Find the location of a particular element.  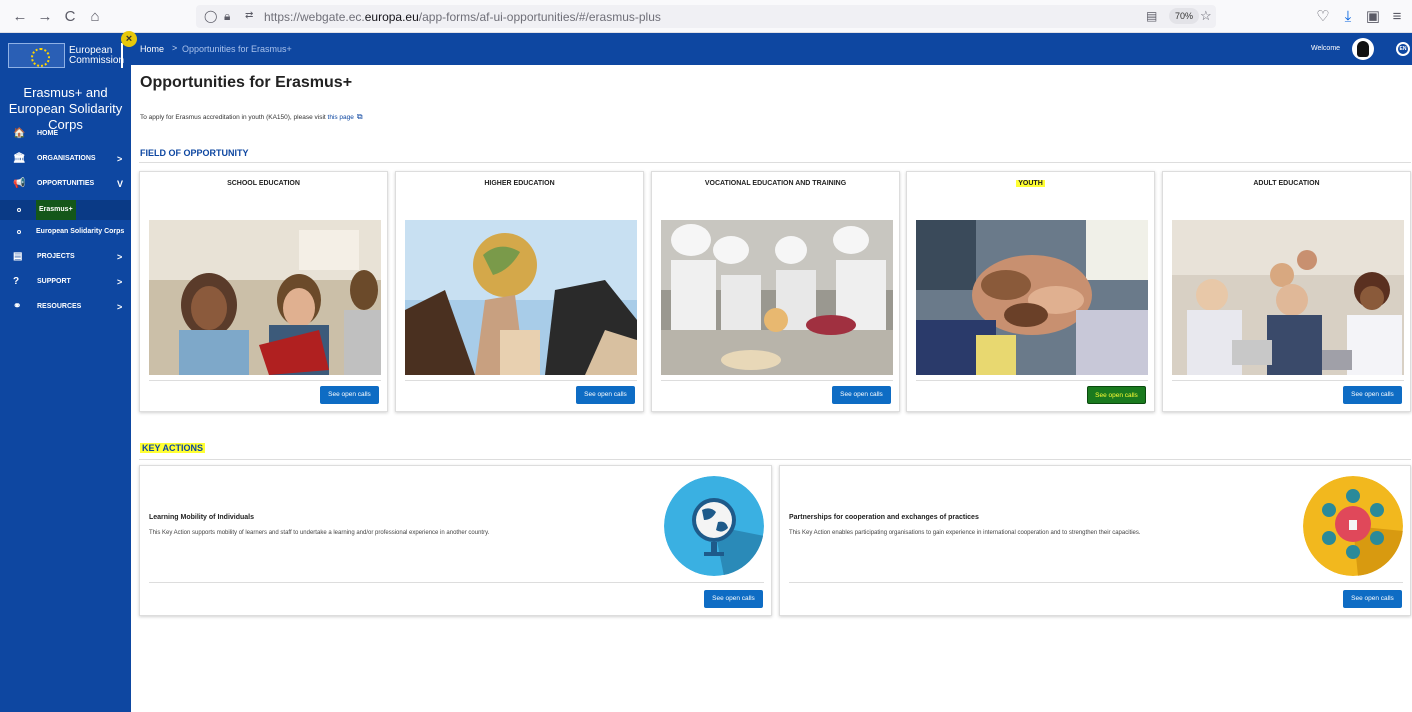

extensions-icon: ▣ is located at coordinates (1373, 17).